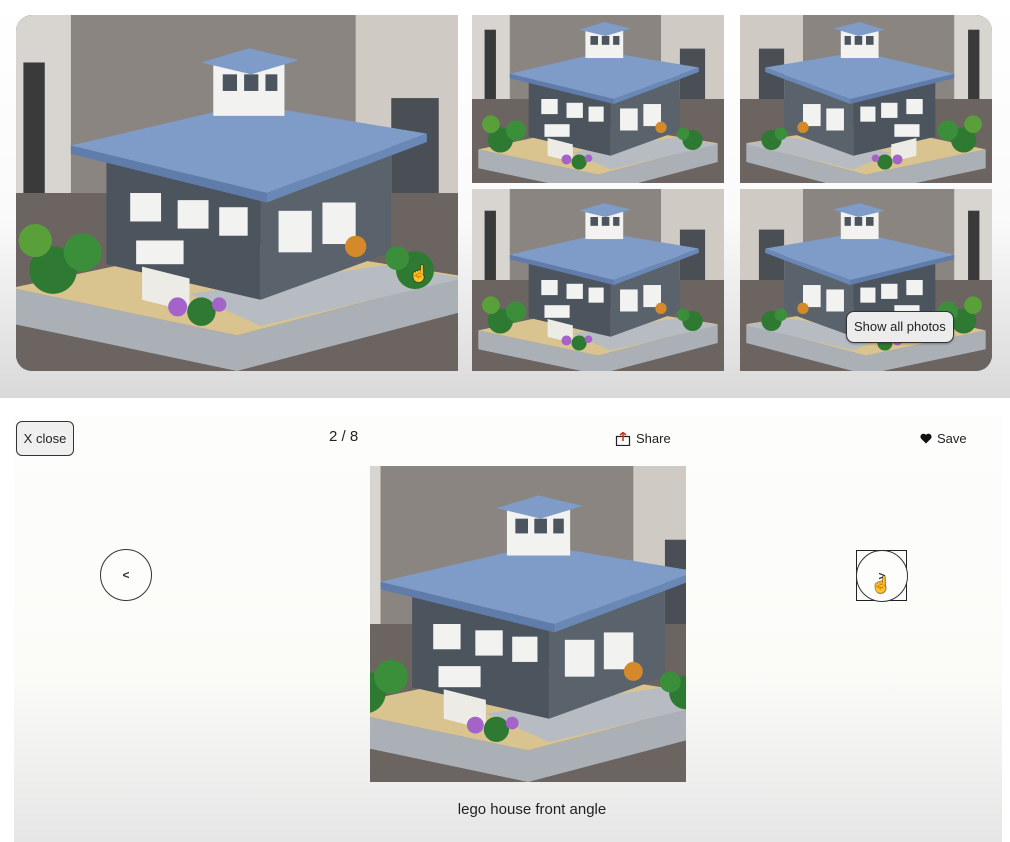  I want to click on share-icon, so click(623, 438).